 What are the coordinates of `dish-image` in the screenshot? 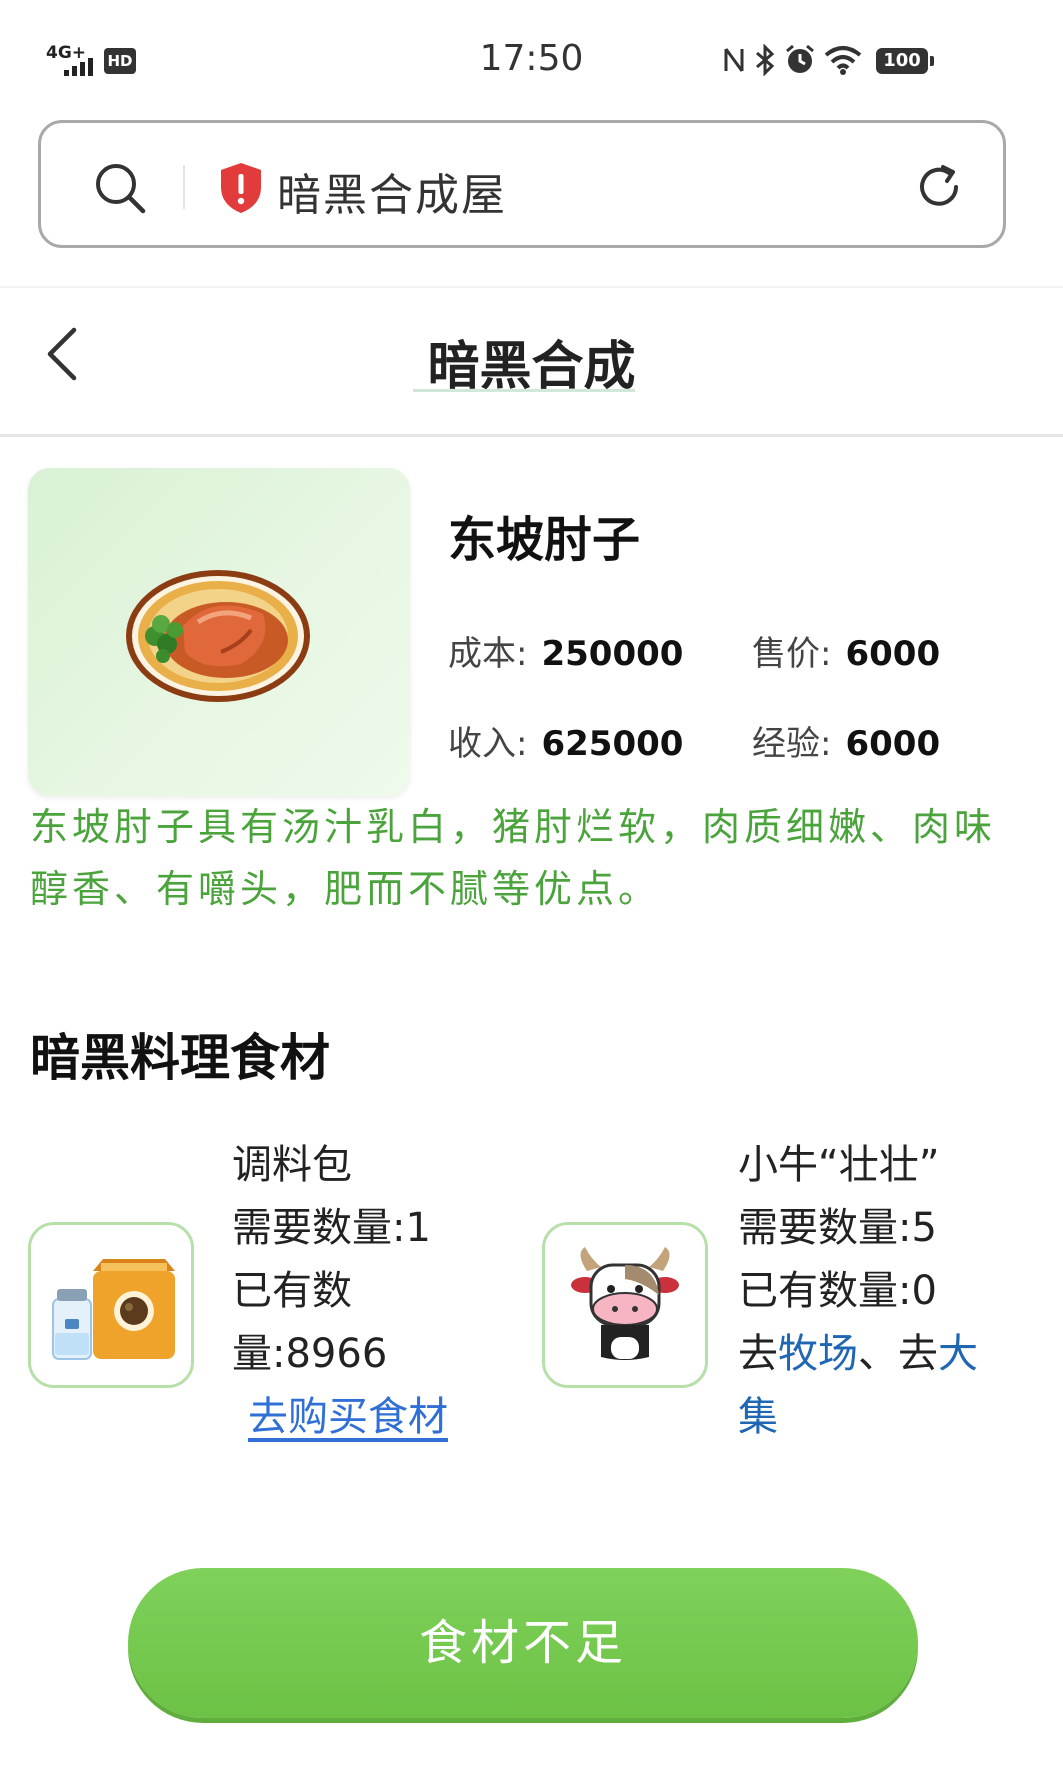 It's located at (219, 632).